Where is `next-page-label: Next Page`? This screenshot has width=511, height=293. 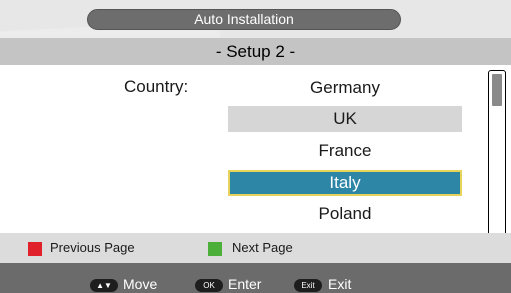
next-page-label: Next Page is located at coordinates (262, 247).